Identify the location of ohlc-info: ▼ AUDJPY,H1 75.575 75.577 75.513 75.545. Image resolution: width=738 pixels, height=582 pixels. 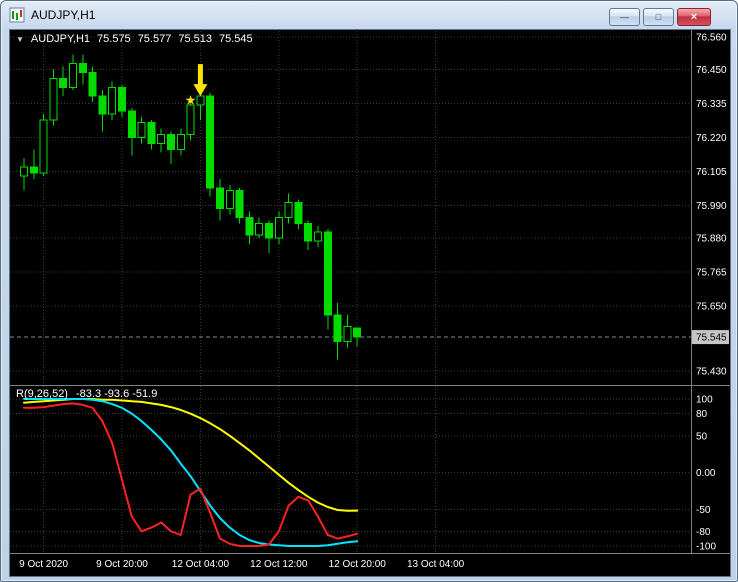
(134, 39).